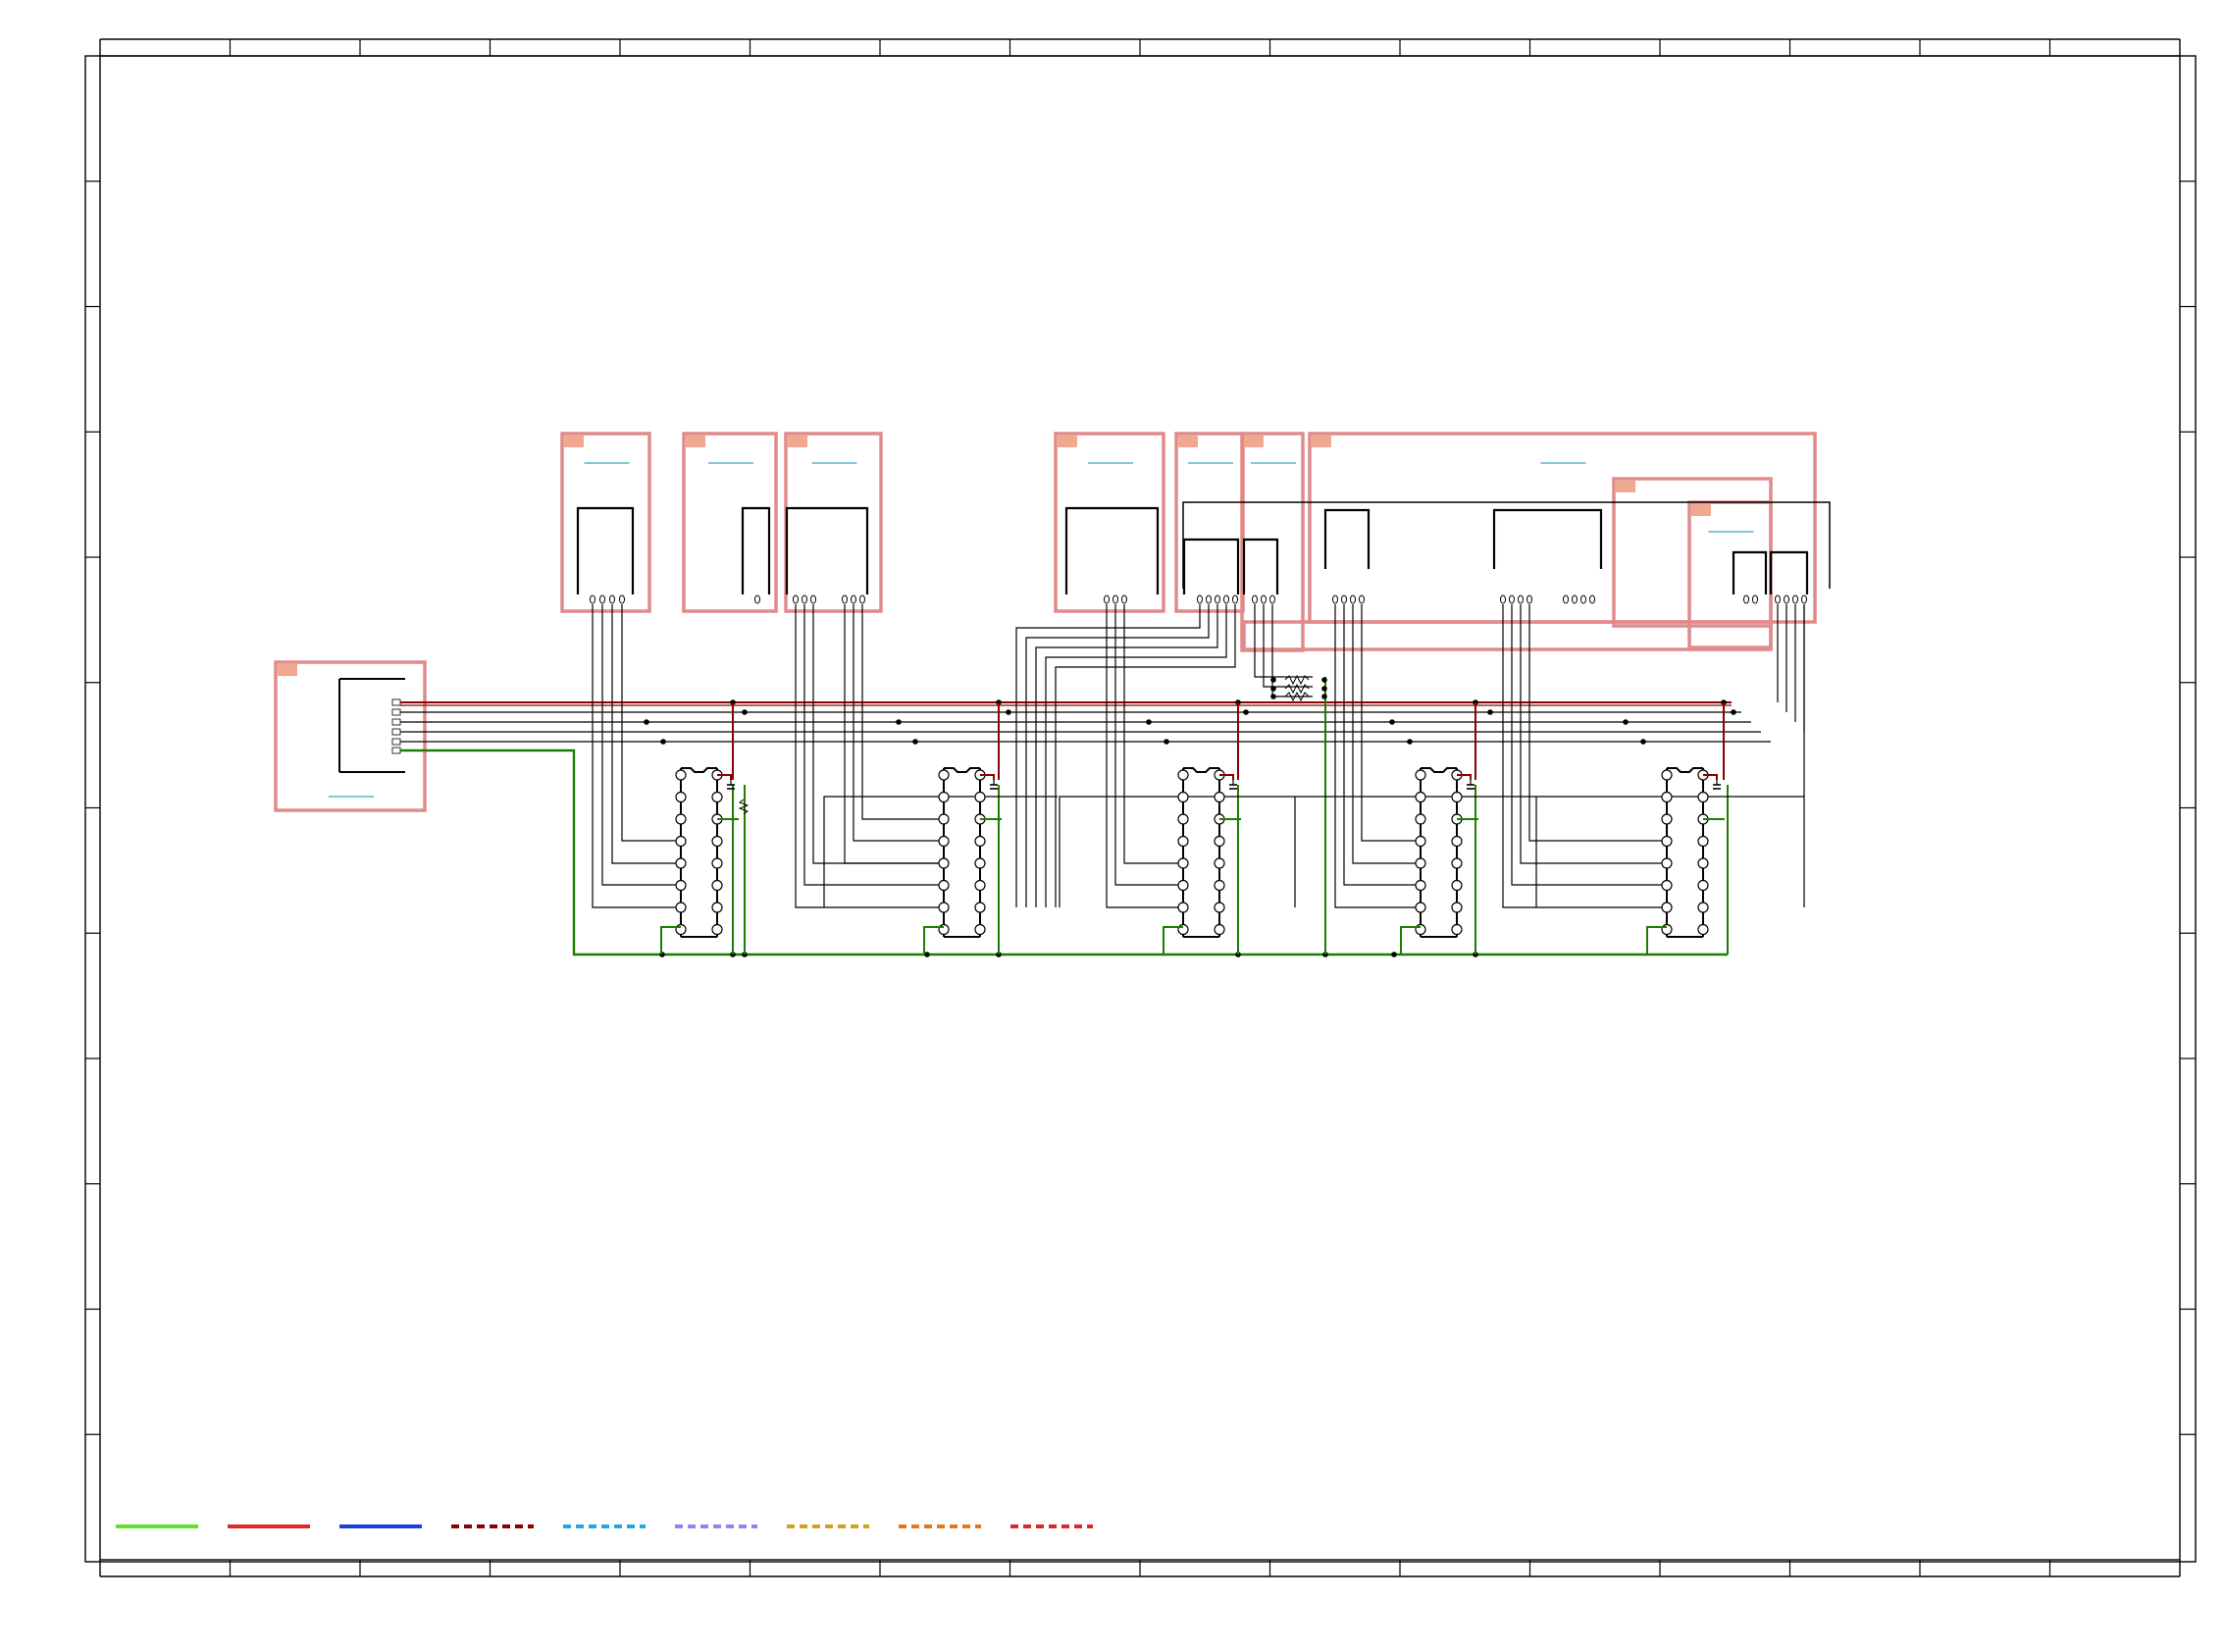 This screenshot has height=1652, width=2225. Describe the element at coordinates (1547, 538) in the screenshot. I see `module-7-body-b` at that location.